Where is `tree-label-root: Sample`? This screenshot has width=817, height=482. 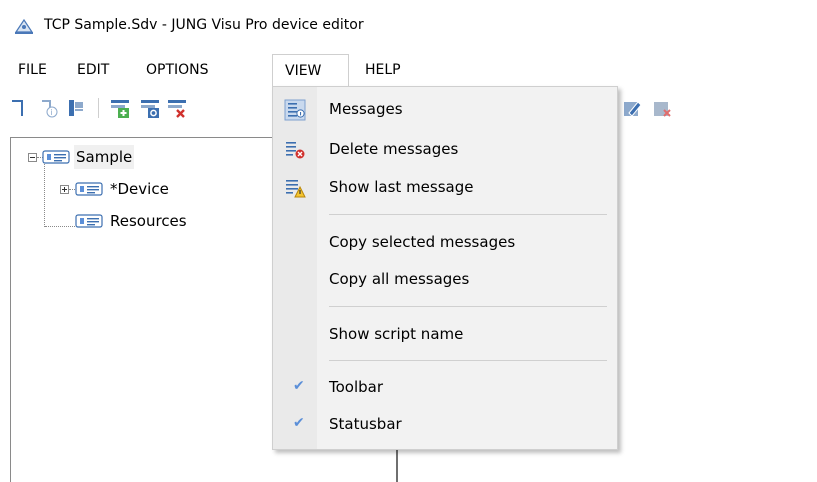 tree-label-root: Sample is located at coordinates (104, 157).